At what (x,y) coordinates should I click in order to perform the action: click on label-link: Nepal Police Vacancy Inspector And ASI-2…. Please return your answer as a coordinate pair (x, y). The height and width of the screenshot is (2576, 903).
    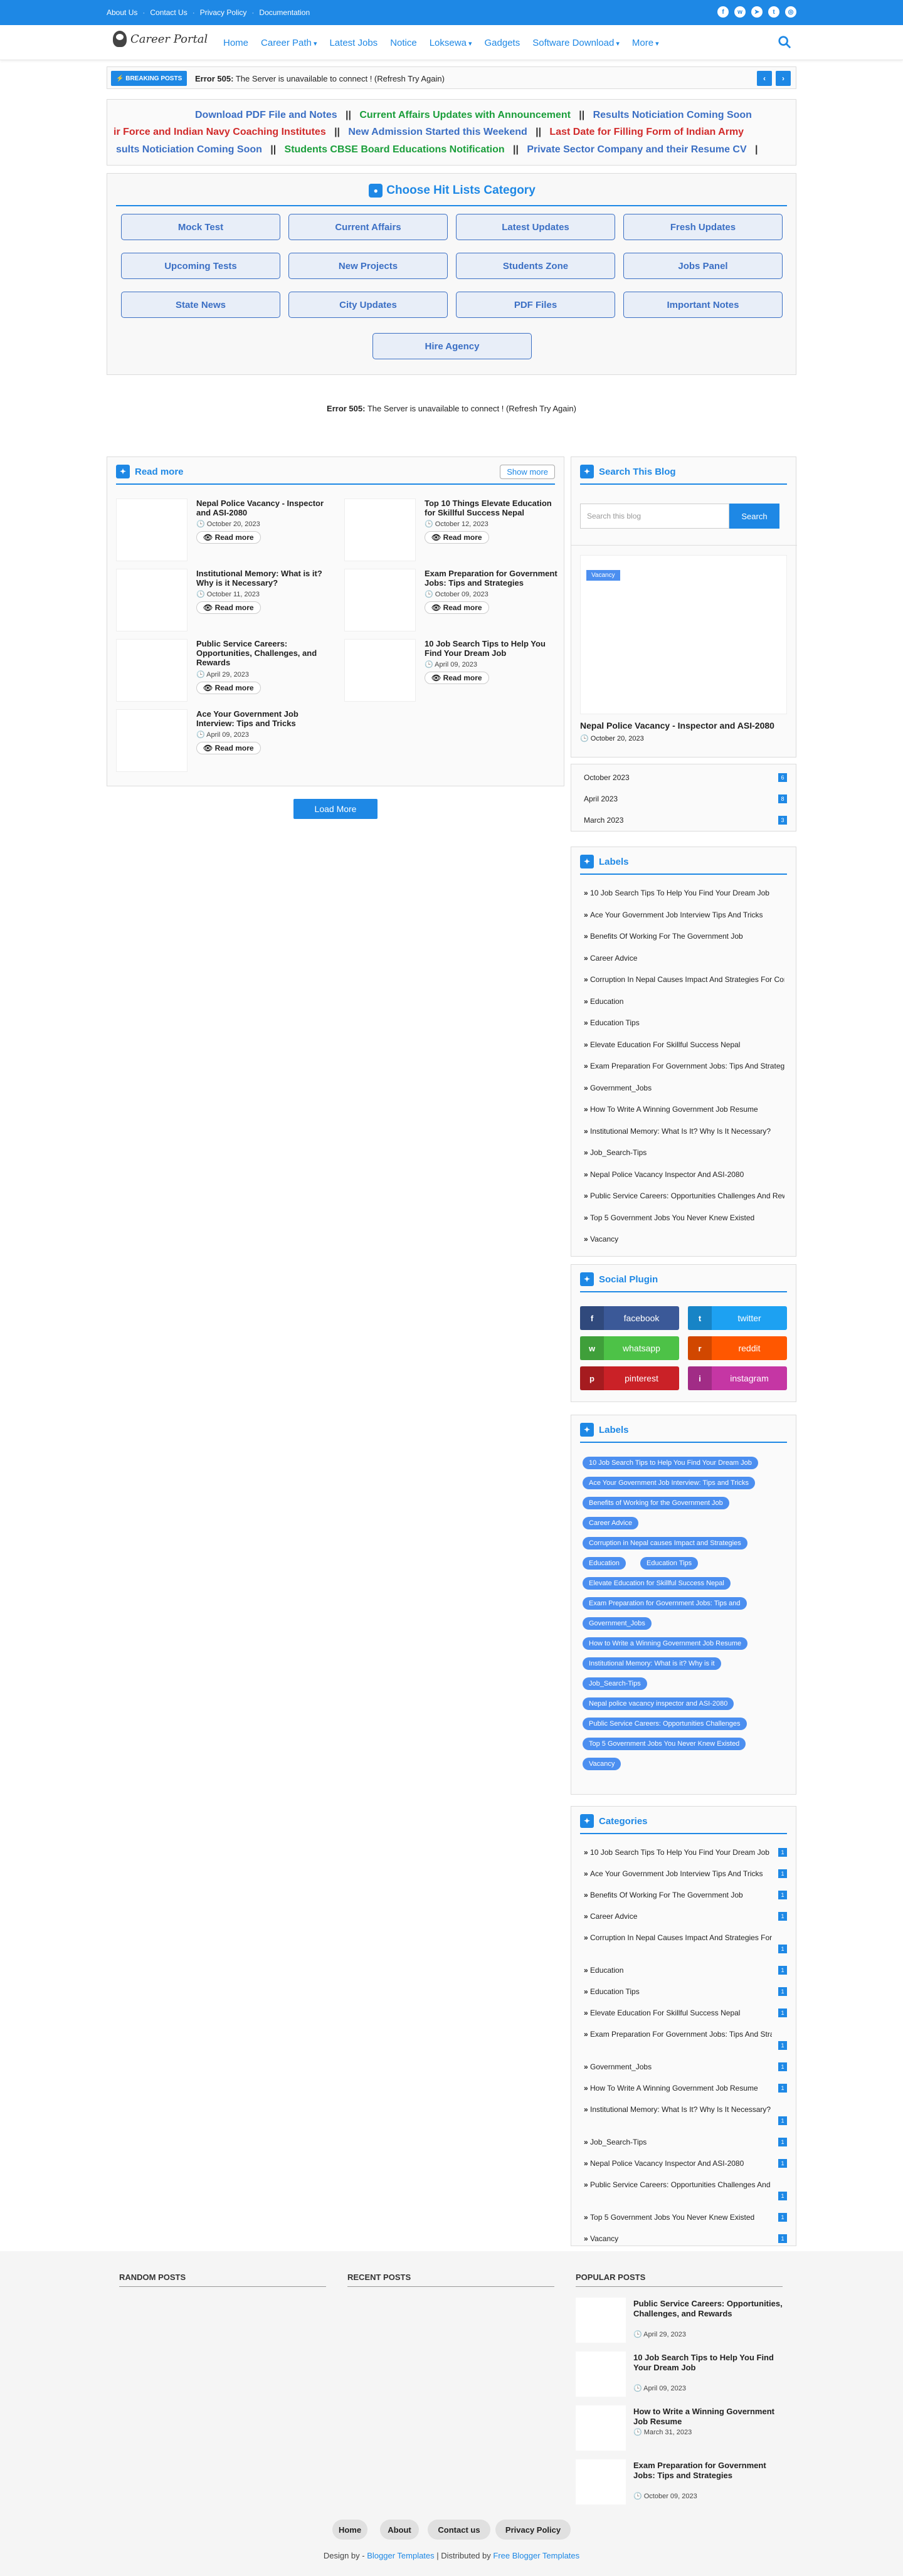
    Looking at the image, I should click on (684, 1174).